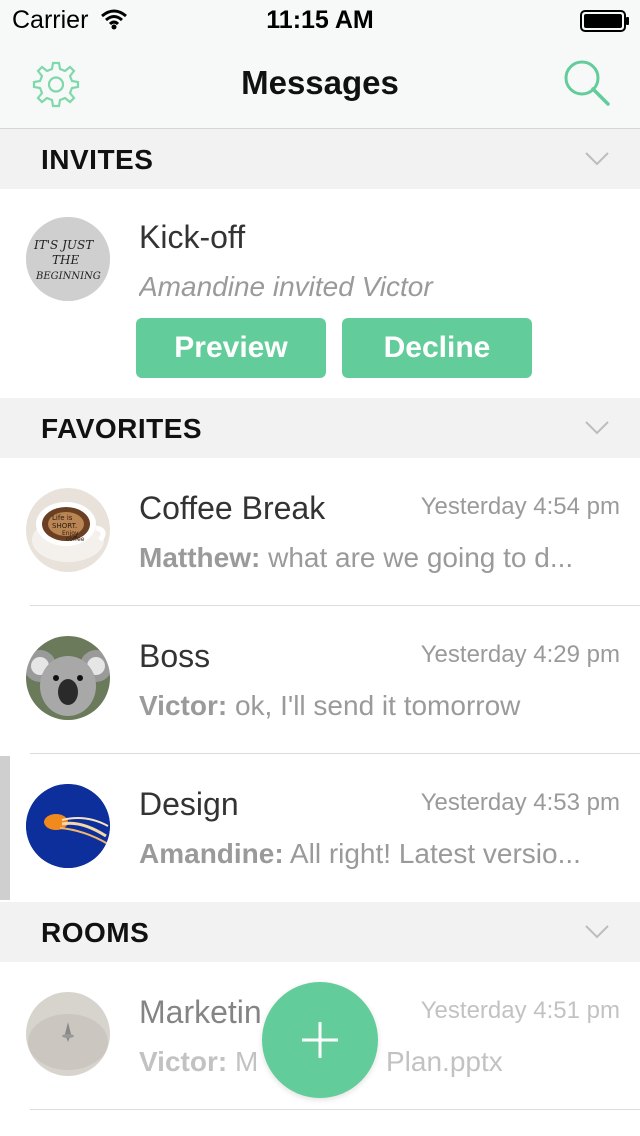  Describe the element at coordinates (231, 348) in the screenshot. I see `preview-button: Preview` at that location.